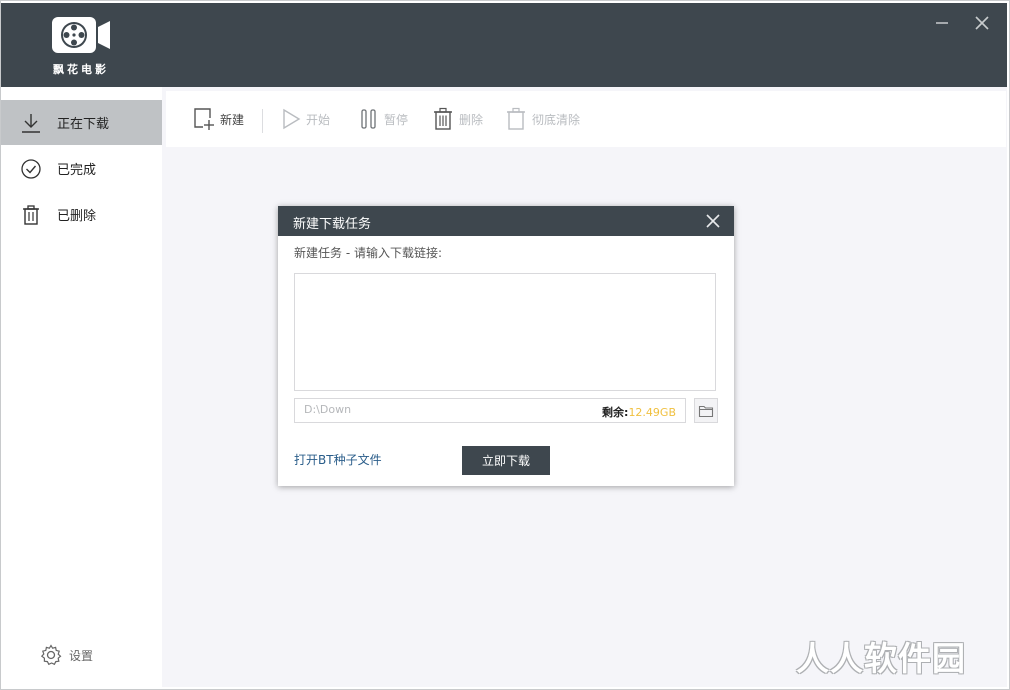 The image size is (1010, 690). I want to click on sidebar-item-completed: 已完成, so click(81, 168).